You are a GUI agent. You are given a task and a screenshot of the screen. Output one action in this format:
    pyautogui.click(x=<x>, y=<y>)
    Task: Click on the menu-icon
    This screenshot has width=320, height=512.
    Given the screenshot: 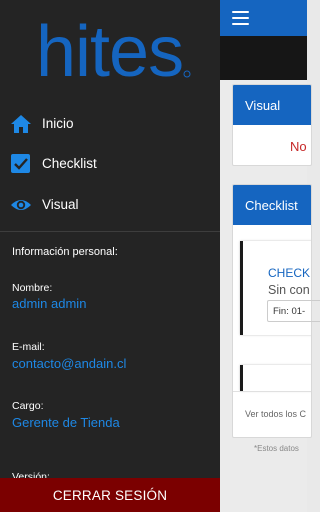 What is the action you would take?
    pyautogui.click(x=240, y=18)
    